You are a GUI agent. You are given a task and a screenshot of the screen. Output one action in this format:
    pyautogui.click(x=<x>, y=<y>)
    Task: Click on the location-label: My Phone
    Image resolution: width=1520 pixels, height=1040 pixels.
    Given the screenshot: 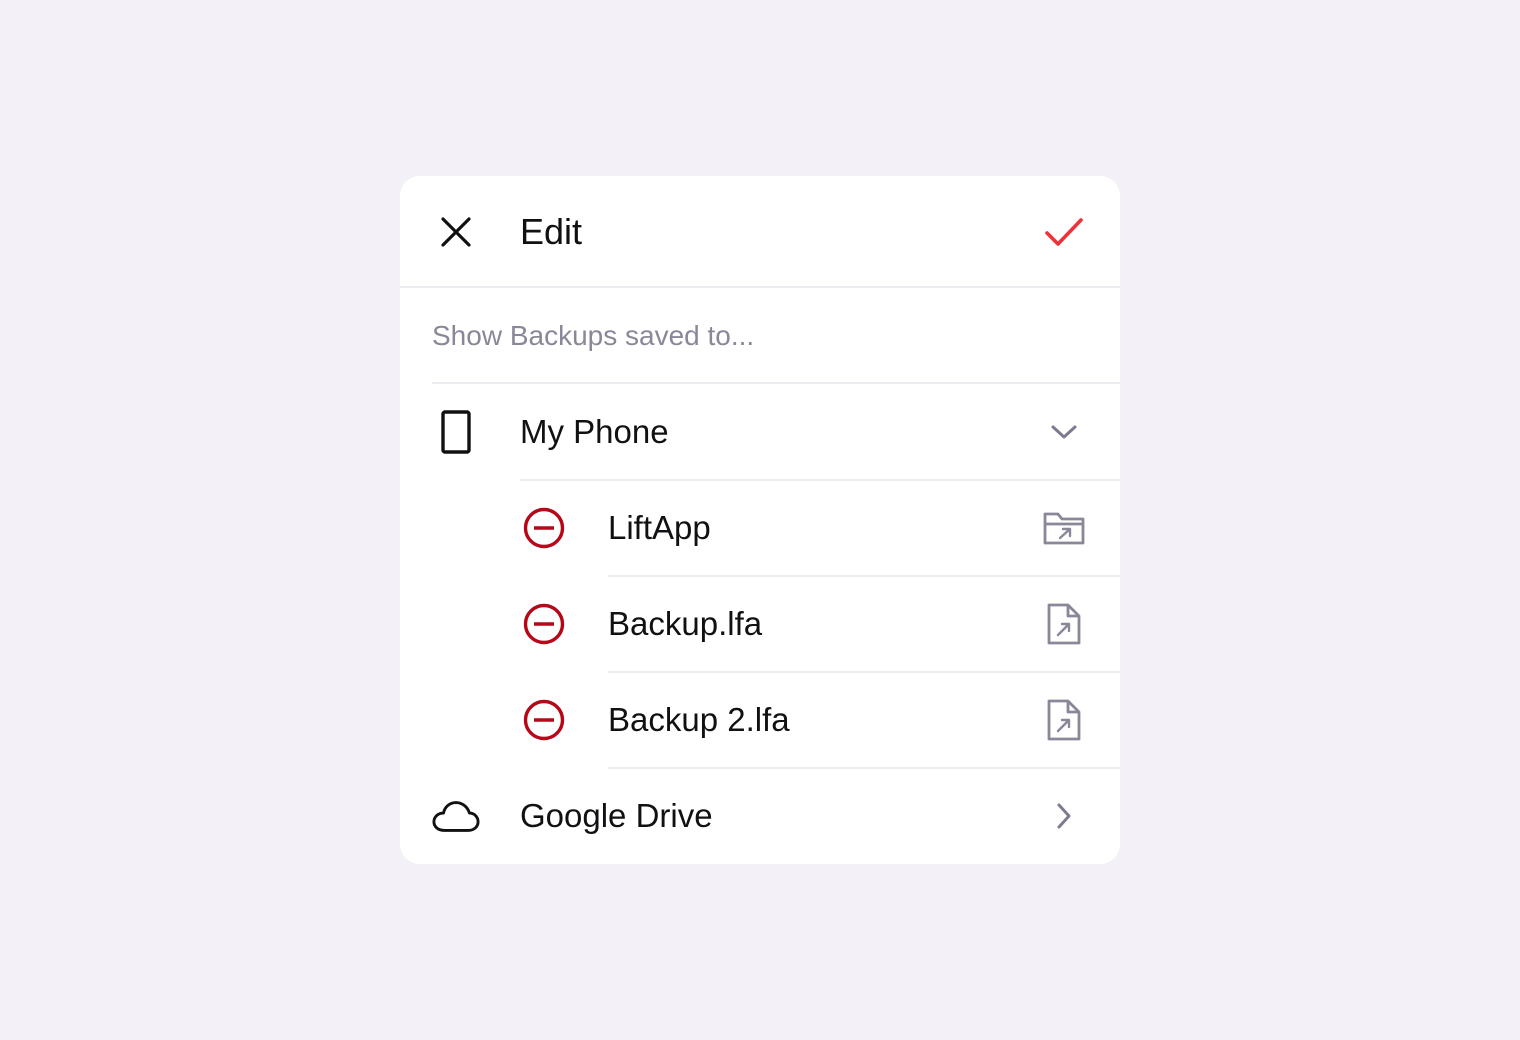 What is the action you would take?
    pyautogui.click(x=594, y=431)
    